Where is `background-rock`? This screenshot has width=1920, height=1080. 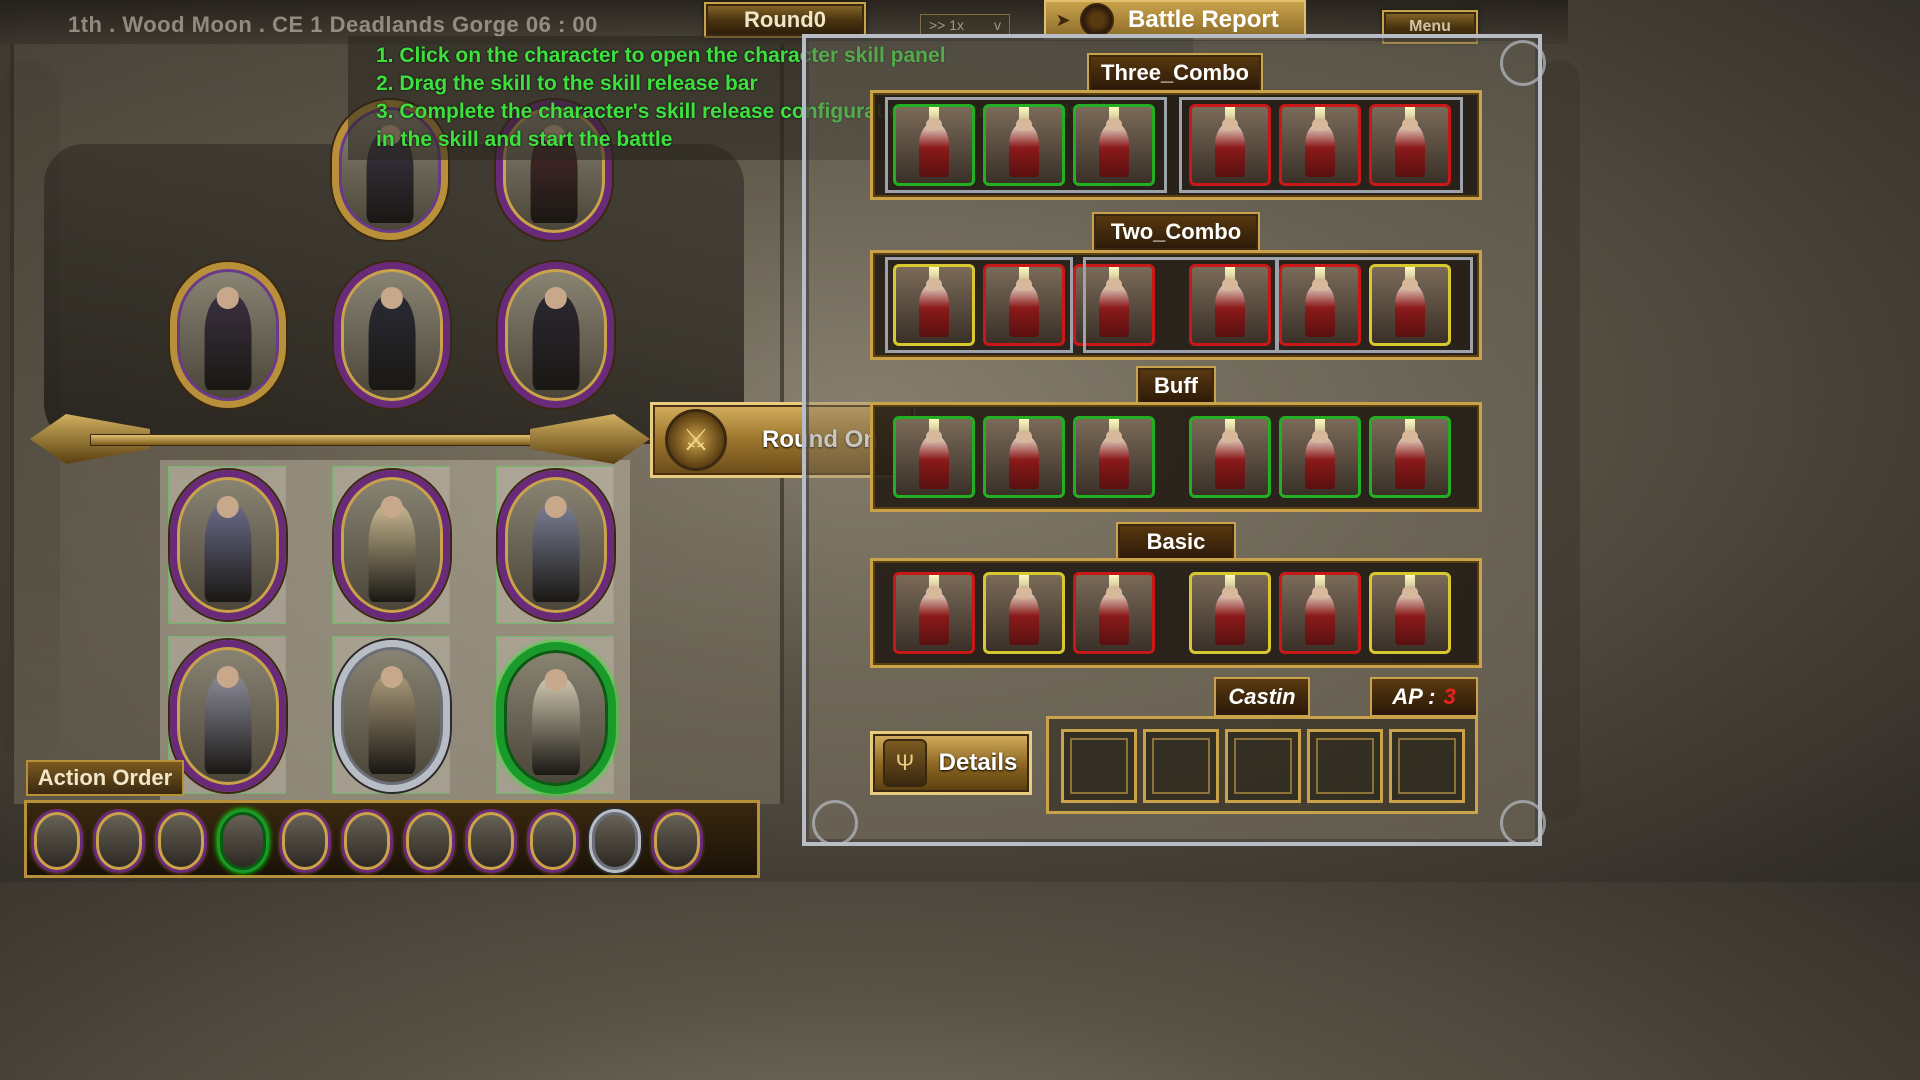 background-rock is located at coordinates (1560, 440).